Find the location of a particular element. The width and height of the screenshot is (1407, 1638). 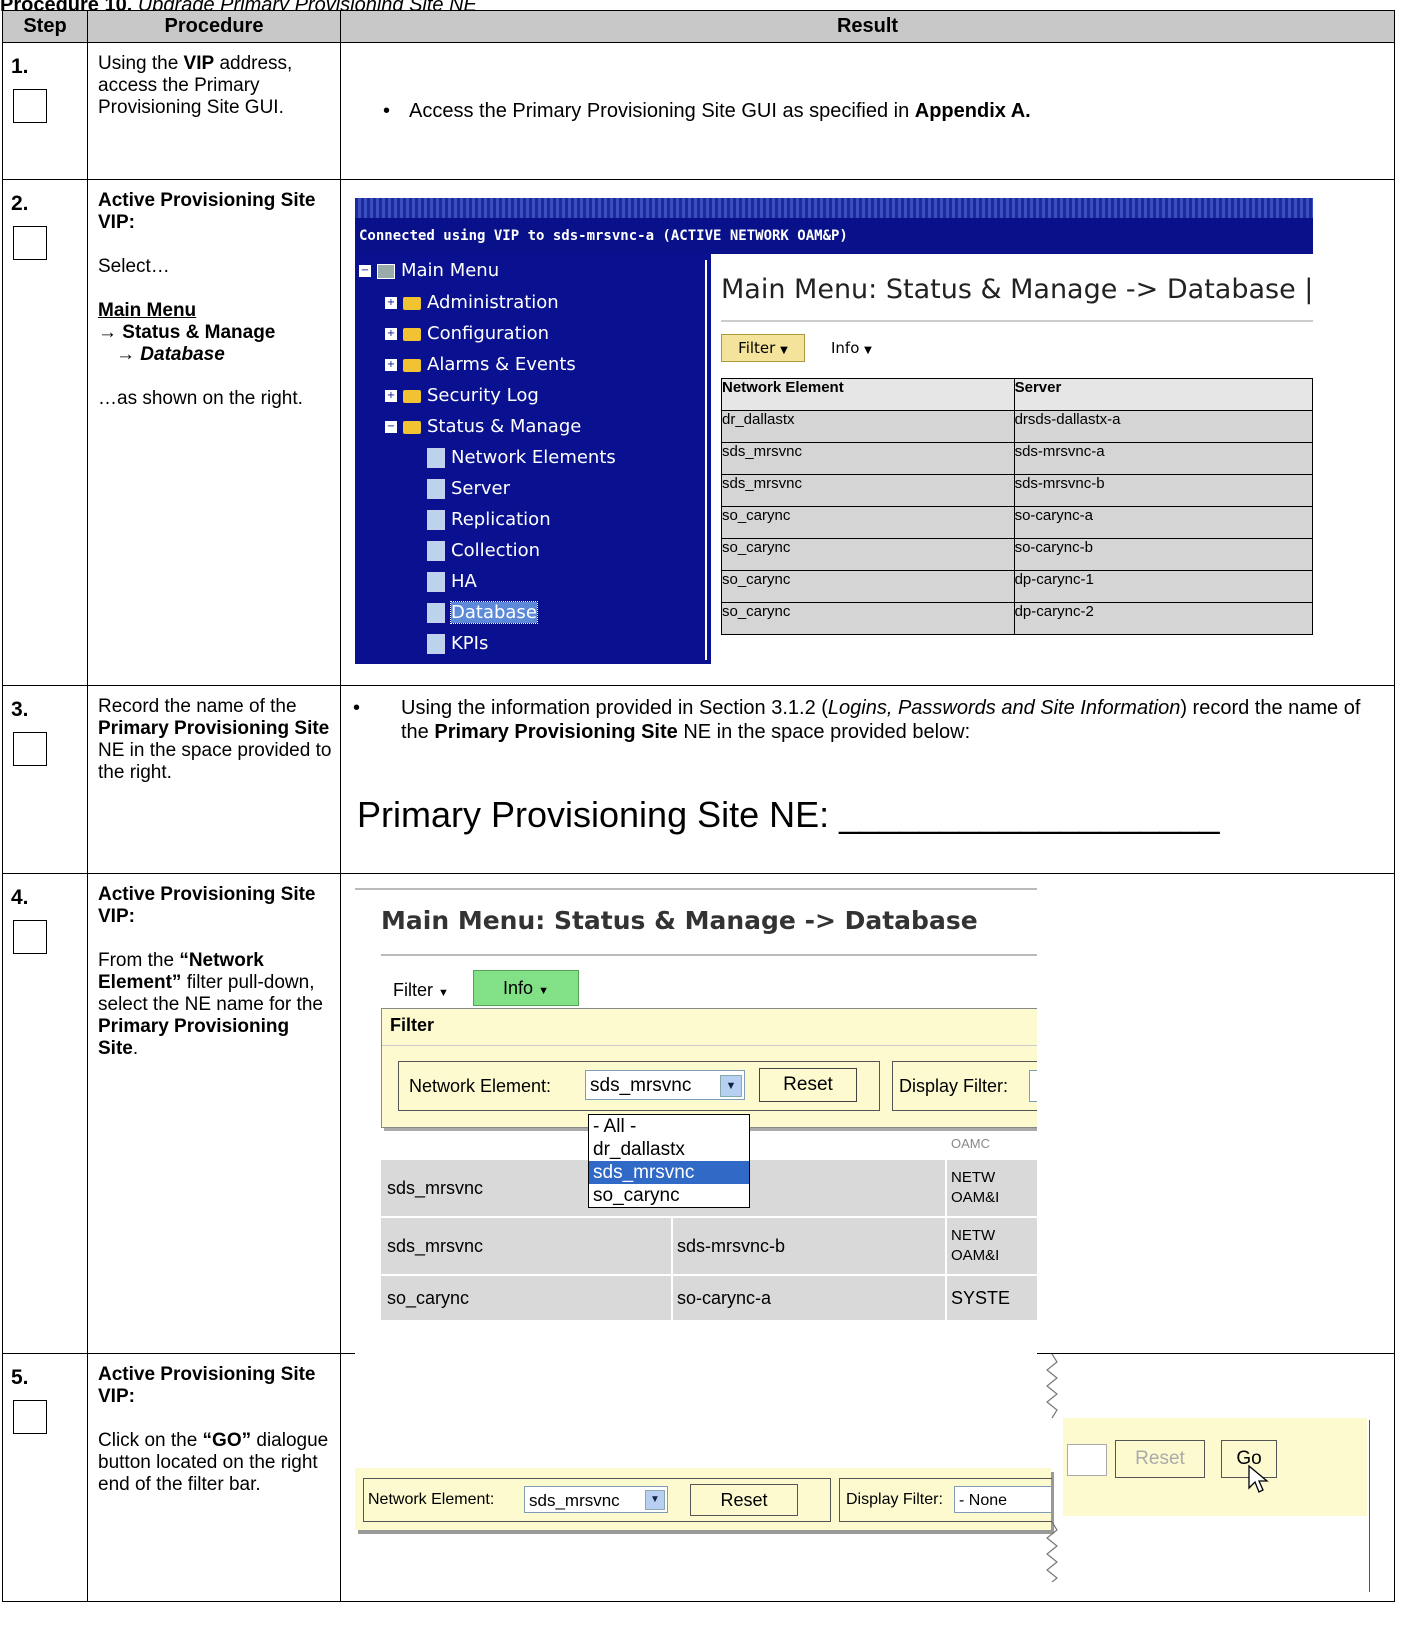

tree-item-kpis: KPIs is located at coordinates (457, 644).